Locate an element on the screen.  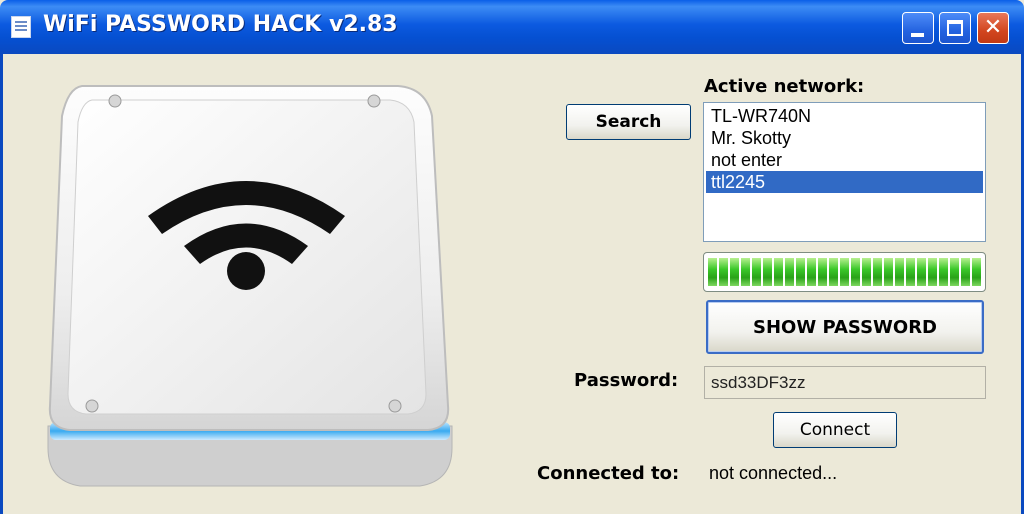
screw-top-left is located at coordinates (115, 101).